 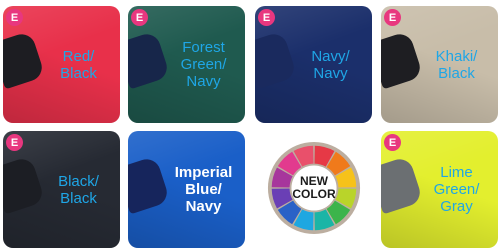 What do you see at coordinates (78, 64) in the screenshot?
I see `color-name-label: Red/ Black` at bounding box center [78, 64].